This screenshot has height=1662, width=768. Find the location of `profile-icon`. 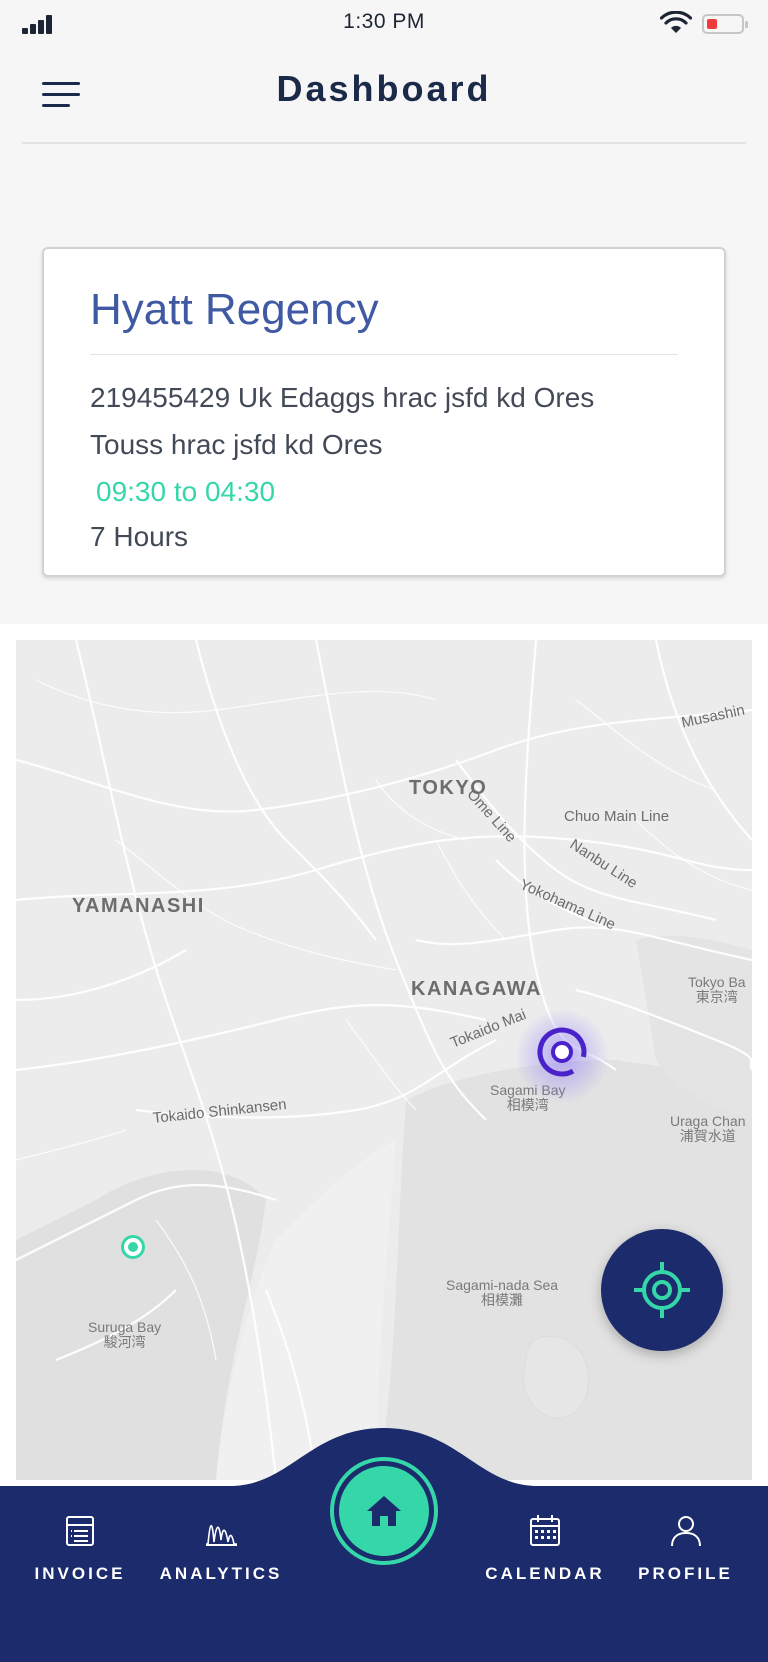

profile-icon is located at coordinates (685, 1531).